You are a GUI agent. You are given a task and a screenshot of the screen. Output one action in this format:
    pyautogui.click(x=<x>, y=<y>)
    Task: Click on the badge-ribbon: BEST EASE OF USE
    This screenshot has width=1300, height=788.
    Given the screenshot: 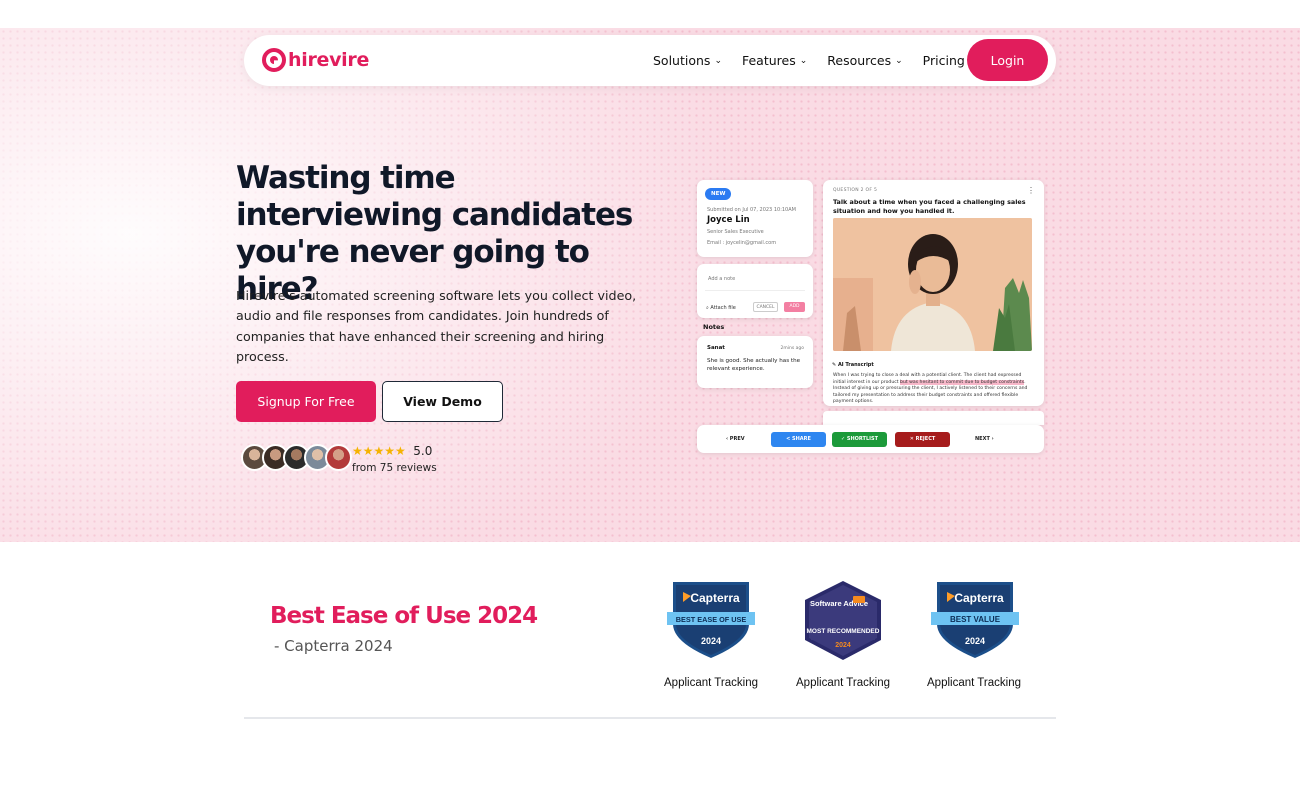 What is the action you would take?
    pyautogui.click(x=711, y=619)
    